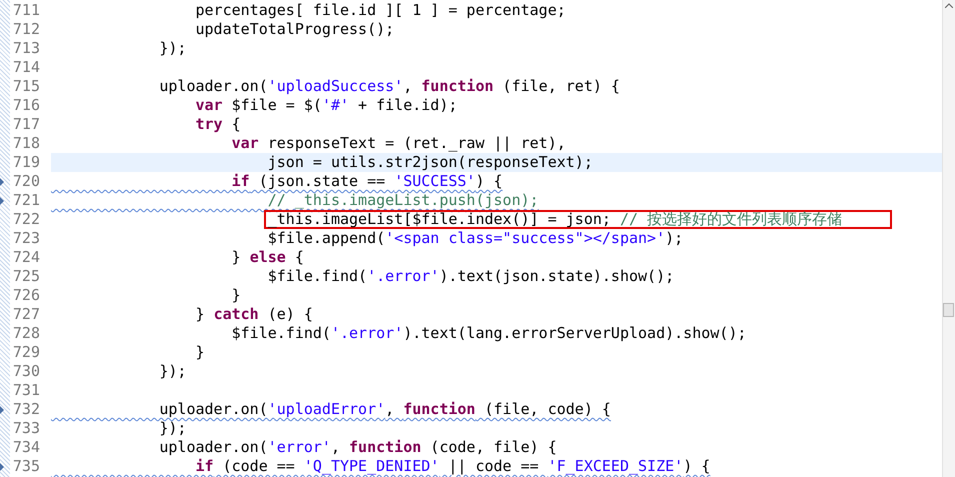 This screenshot has width=955, height=477. What do you see at coordinates (389, 86) in the screenshot?
I see `code-line: uploader.on('uploadSuccess', function (file, ret) {` at bounding box center [389, 86].